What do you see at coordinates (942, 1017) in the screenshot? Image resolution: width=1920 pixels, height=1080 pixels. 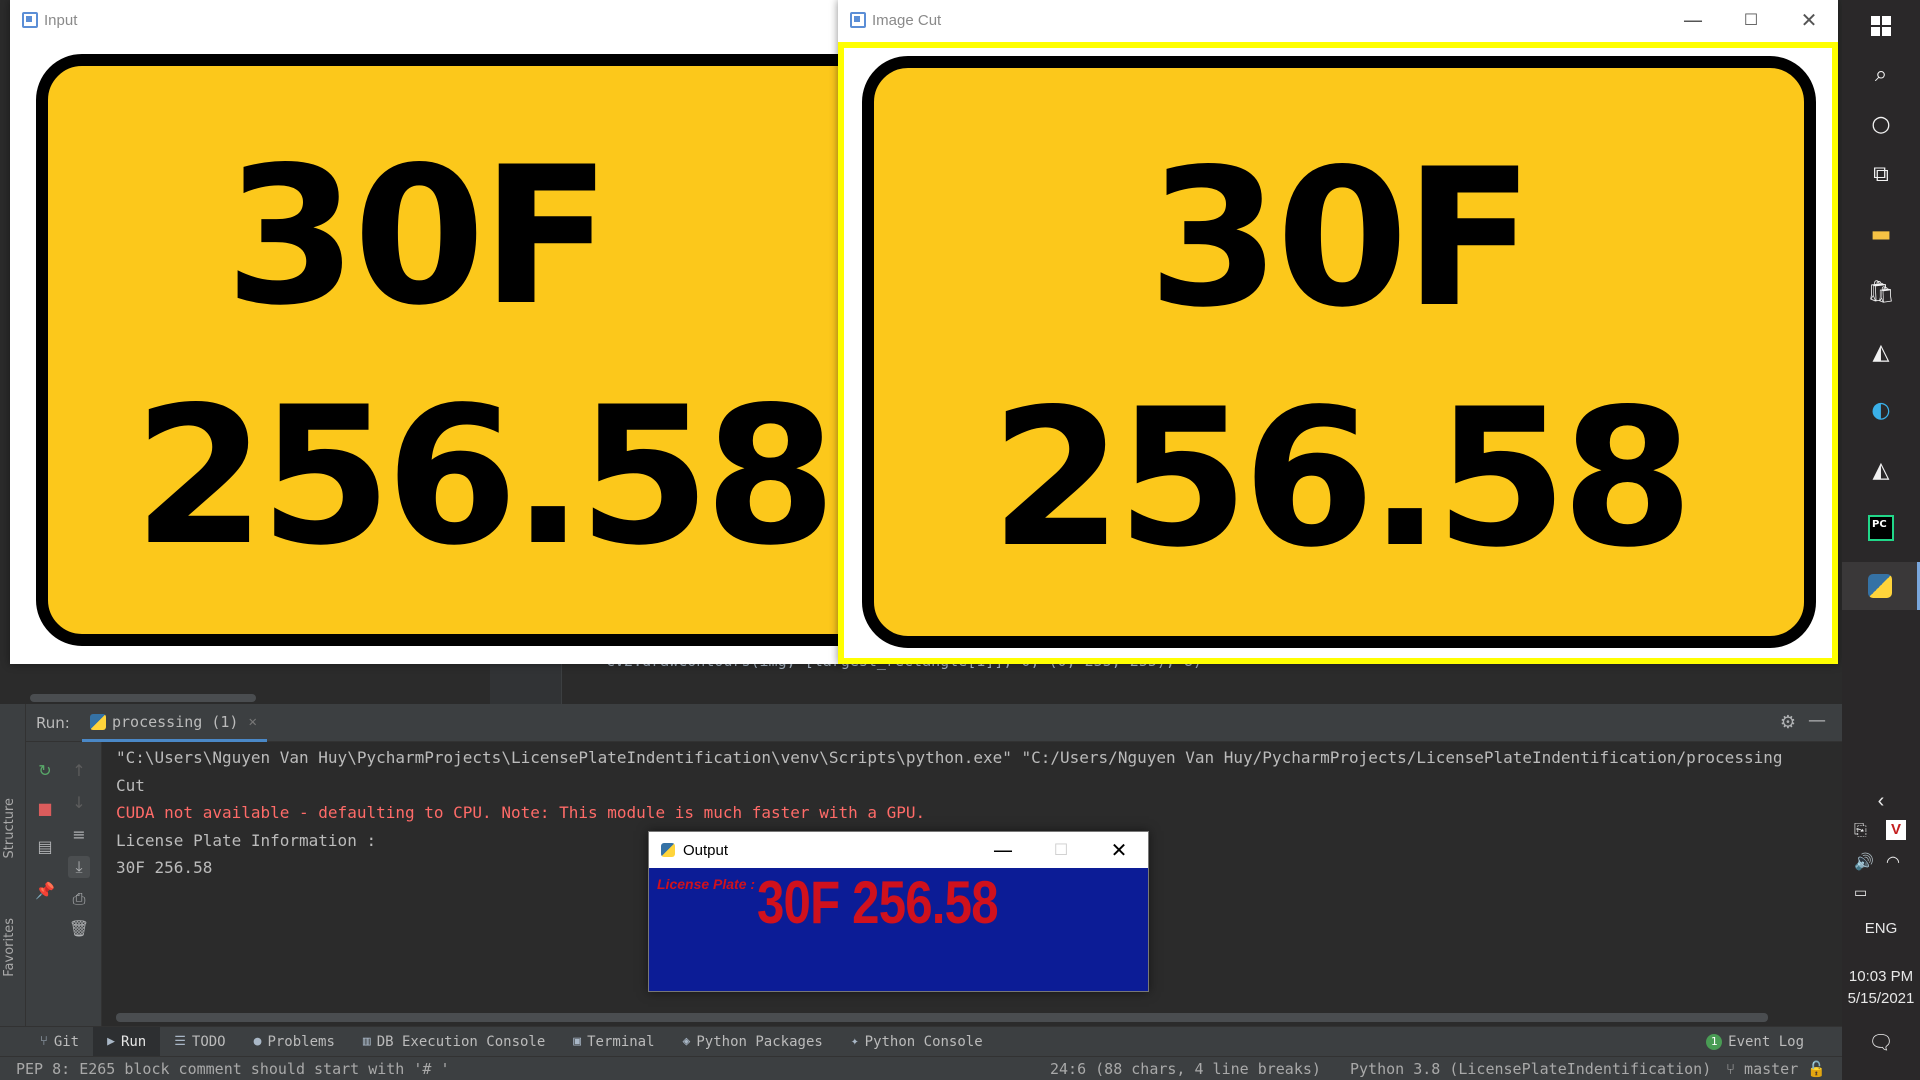 I see `console-horizontal-scrollbar` at bounding box center [942, 1017].